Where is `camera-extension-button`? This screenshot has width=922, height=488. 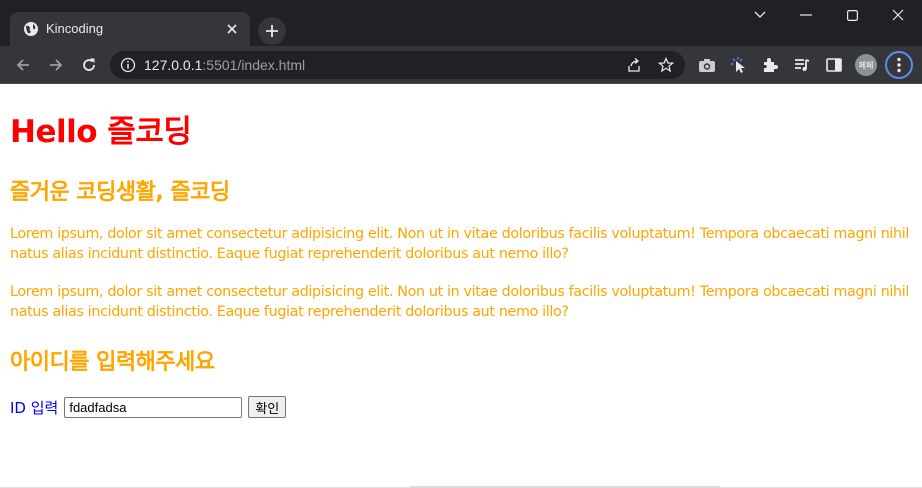 camera-extension-button is located at coordinates (707, 65).